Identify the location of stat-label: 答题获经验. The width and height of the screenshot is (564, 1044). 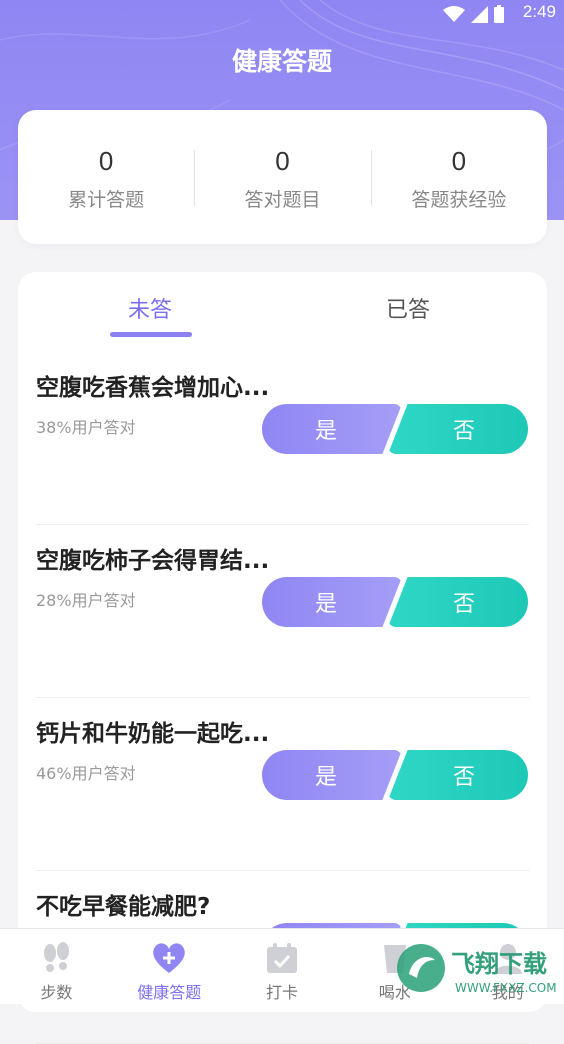
(459, 200).